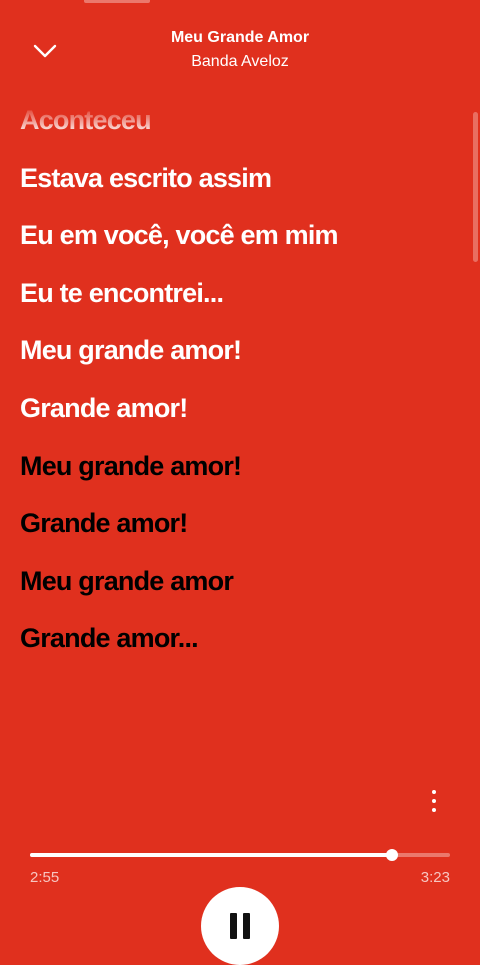 Image resolution: width=480 pixels, height=965 pixels. Describe the element at coordinates (211, 855) in the screenshot. I see `progress-fill` at that location.